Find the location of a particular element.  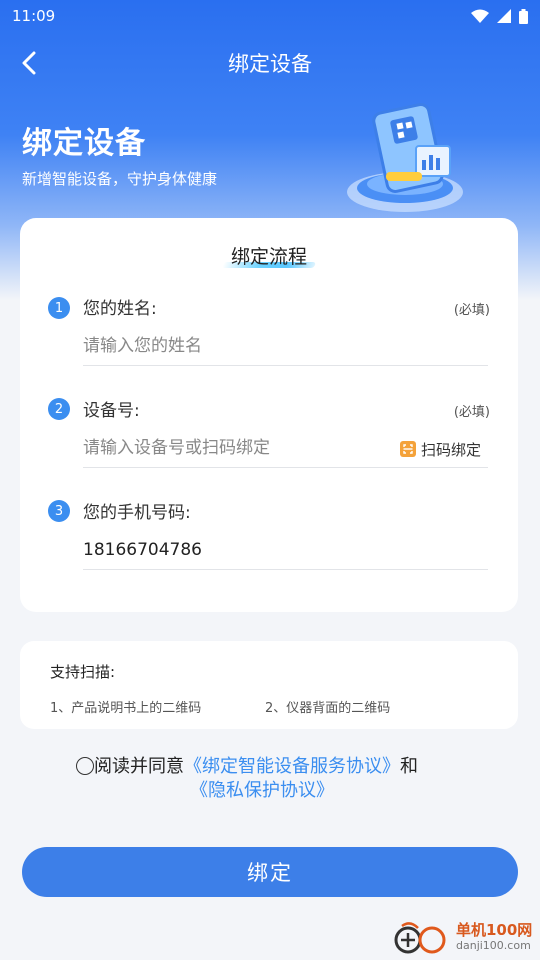

chevron-left-icon is located at coordinates (29, 63).